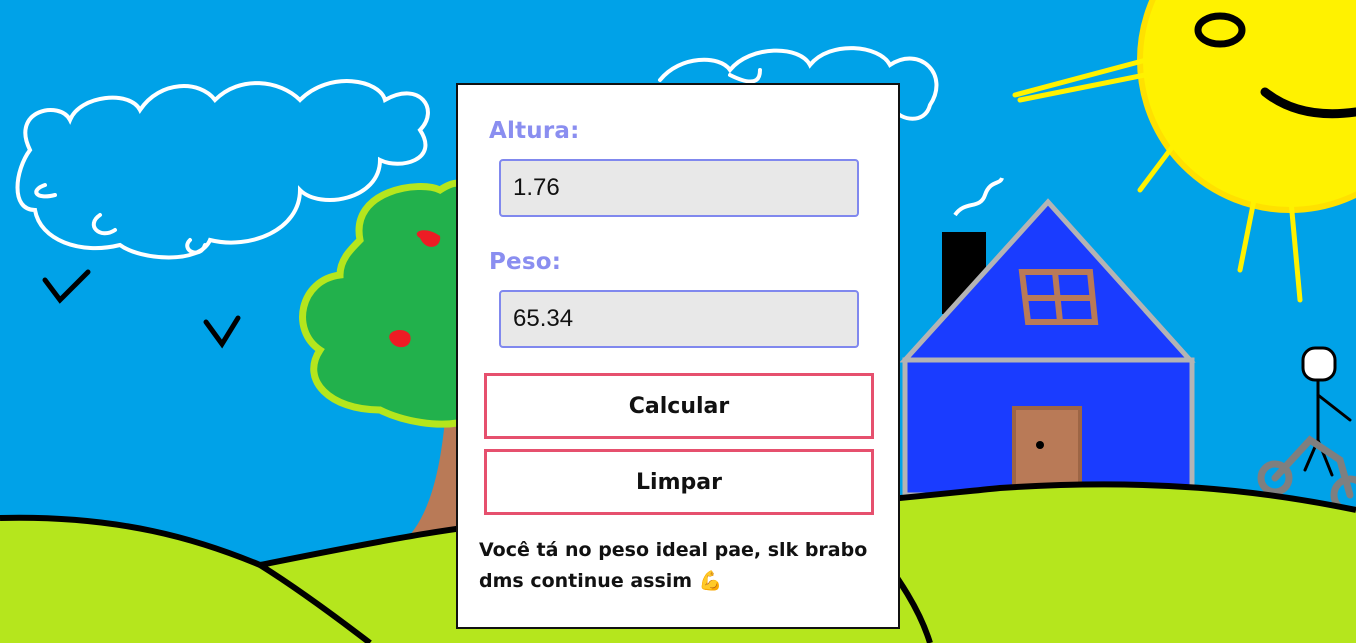  I want to click on height-label: Altura:, so click(534, 131).